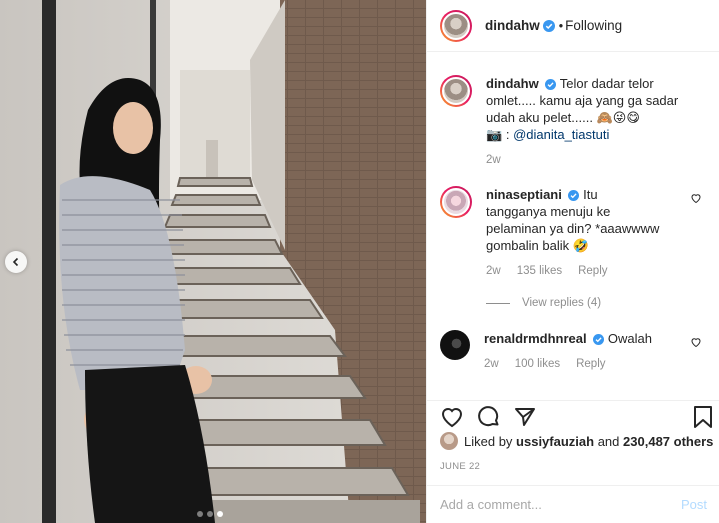 The image size is (719, 523). Describe the element at coordinates (456, 91) in the screenshot. I see `caption-avatar` at that location.